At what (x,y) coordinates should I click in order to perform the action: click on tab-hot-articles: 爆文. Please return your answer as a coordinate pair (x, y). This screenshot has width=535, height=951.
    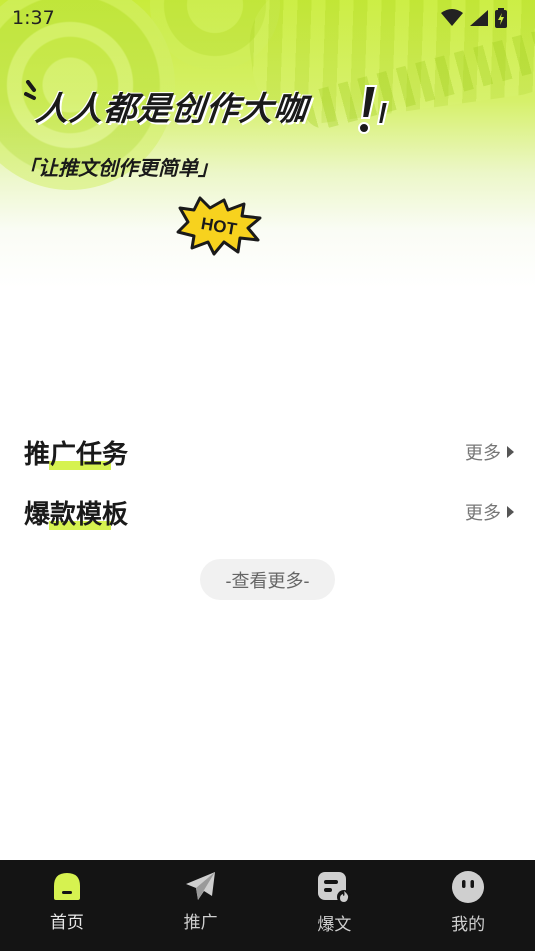
    Looking at the image, I should click on (335, 905).